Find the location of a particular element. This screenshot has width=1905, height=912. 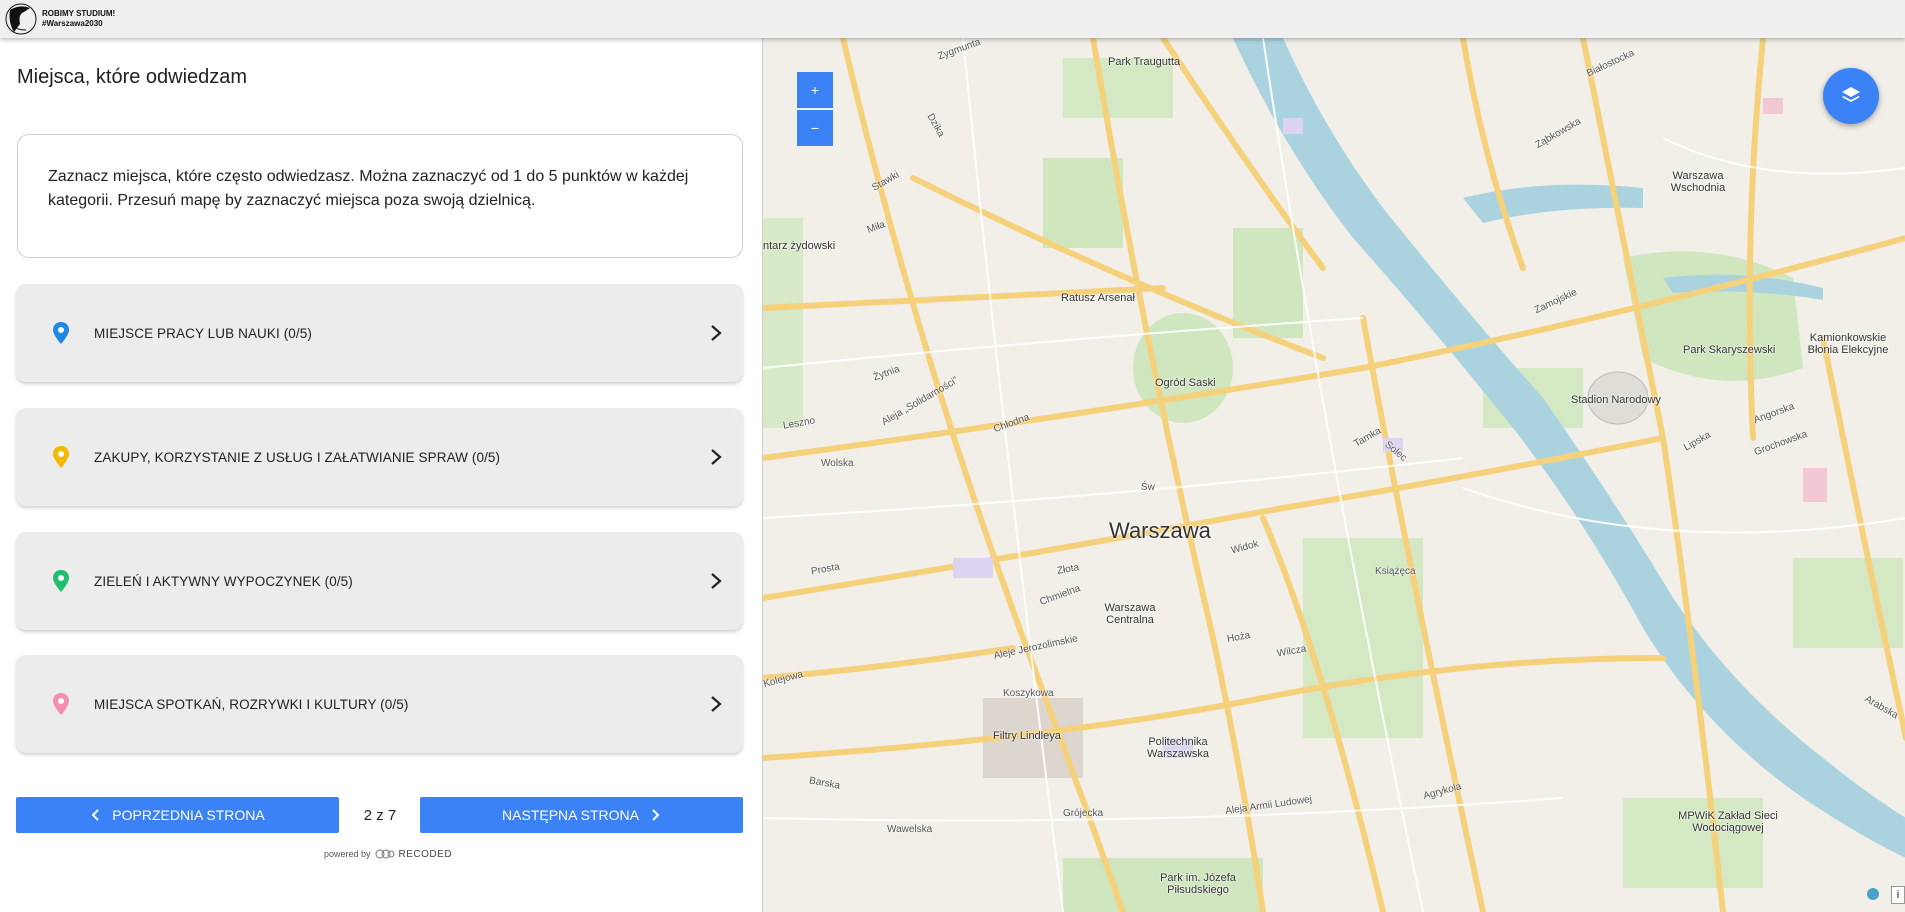

zoom-in-button: + is located at coordinates (815, 90).